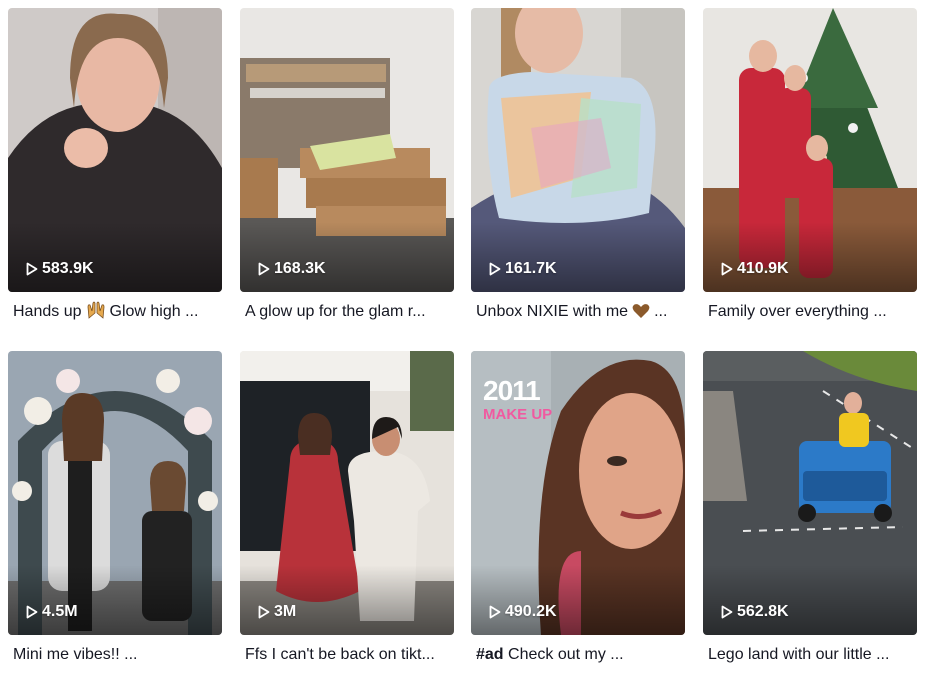 This screenshot has width=928, height=673. Describe the element at coordinates (518, 414) in the screenshot. I see `overlay-subtitle: MAKE UP` at that location.